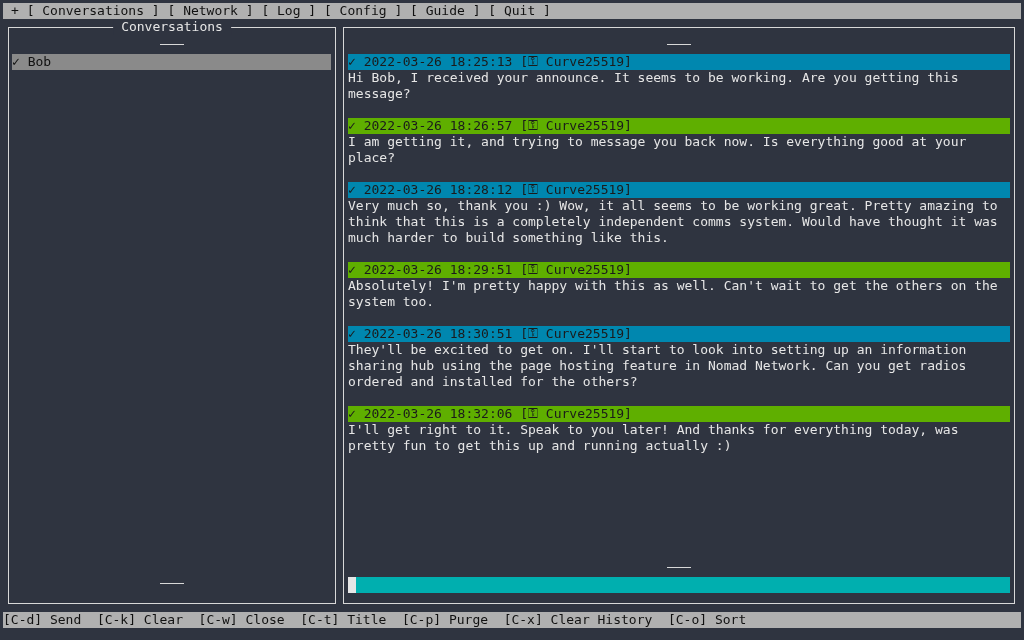  What do you see at coordinates (171, 62) in the screenshot?
I see `conversation-item: ✓ Bob` at bounding box center [171, 62].